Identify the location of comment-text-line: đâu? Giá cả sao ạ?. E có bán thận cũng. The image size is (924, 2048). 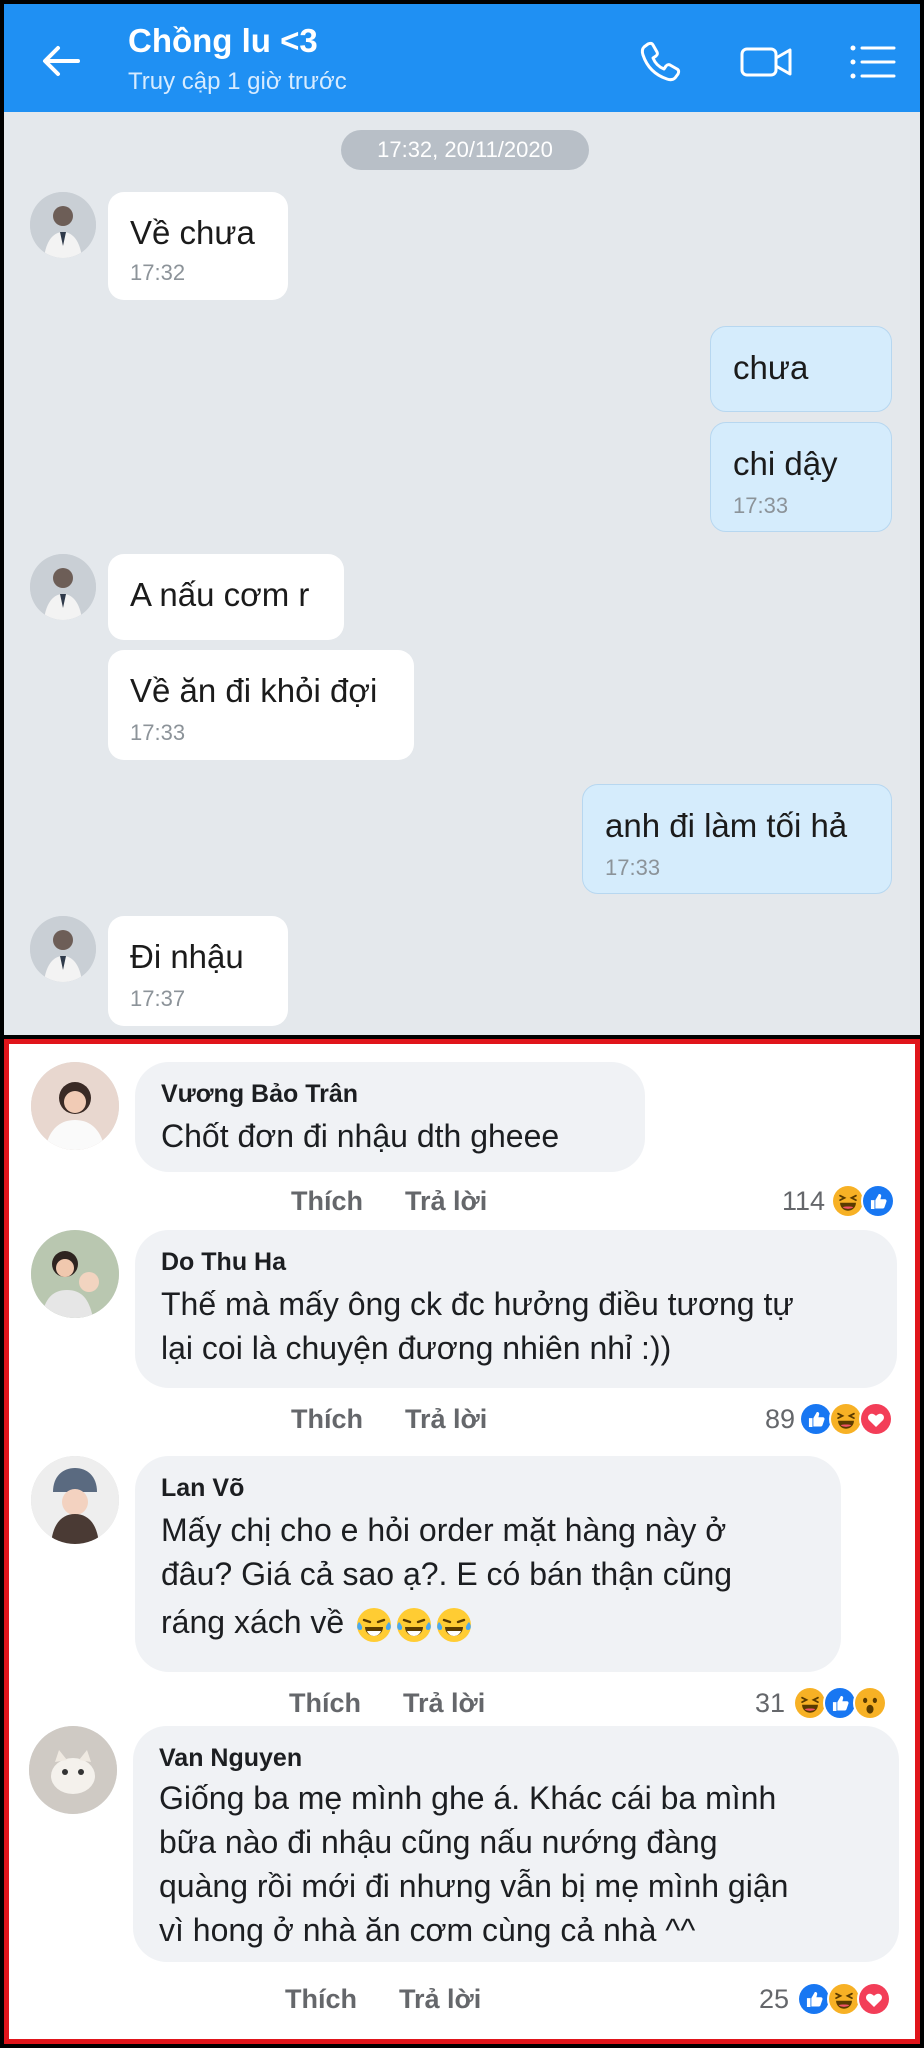
(447, 1574).